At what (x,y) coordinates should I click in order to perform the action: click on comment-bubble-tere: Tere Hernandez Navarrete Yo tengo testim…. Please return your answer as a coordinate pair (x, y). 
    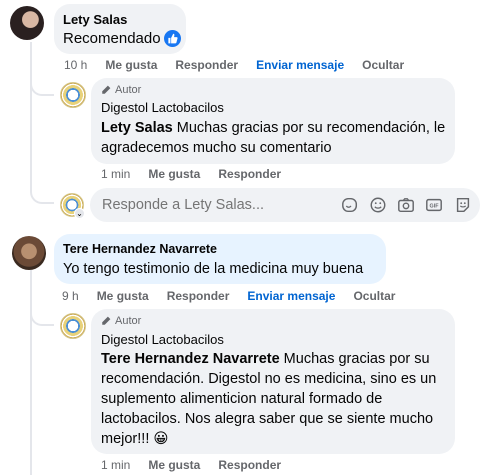
    Looking at the image, I should click on (220, 259).